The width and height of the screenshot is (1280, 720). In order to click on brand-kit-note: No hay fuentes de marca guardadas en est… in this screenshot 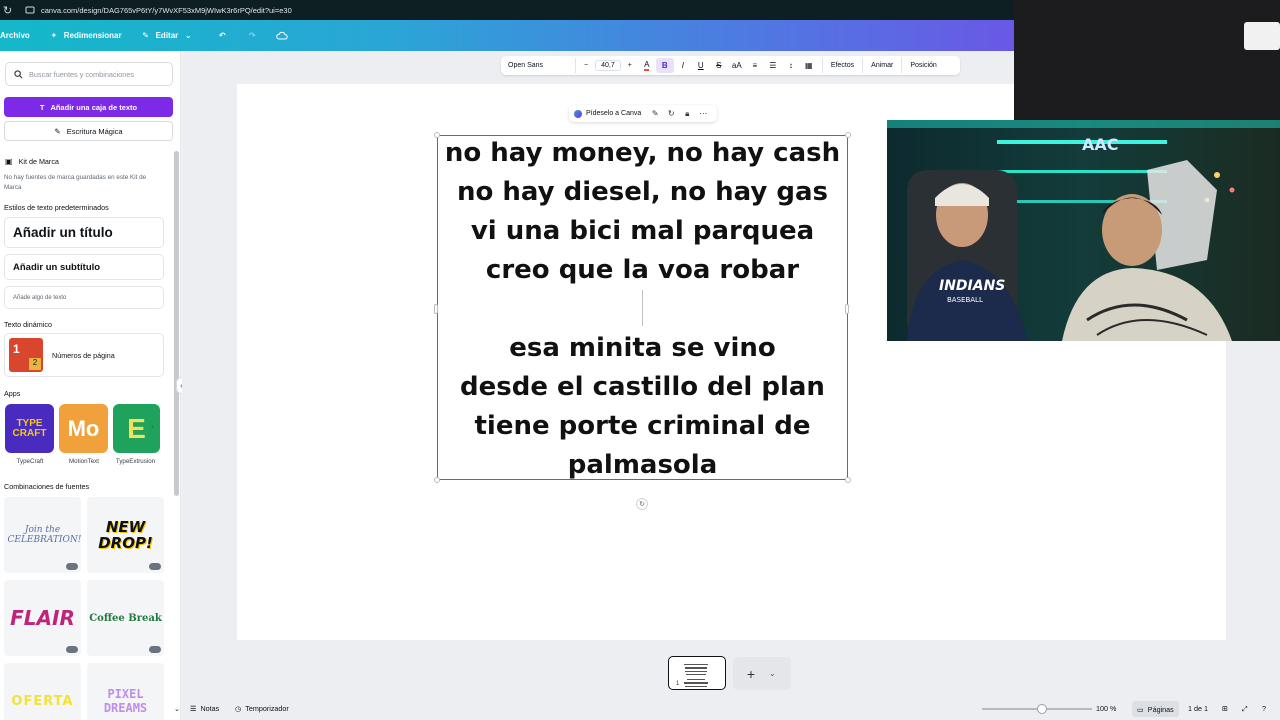, I will do `click(75, 182)`.